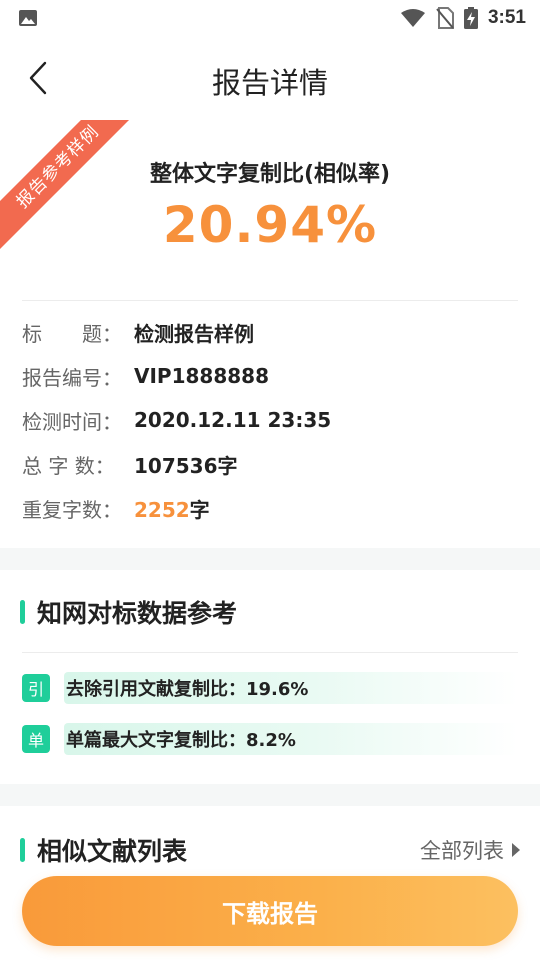  What do you see at coordinates (162, 509) in the screenshot?
I see `duplicate-count: 2252` at bounding box center [162, 509].